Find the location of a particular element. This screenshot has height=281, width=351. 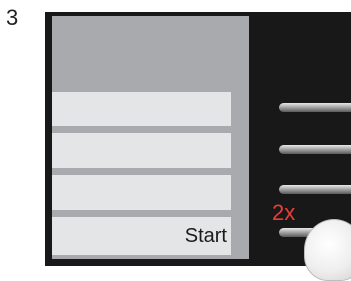

finger-press-icon is located at coordinates (327, 250).